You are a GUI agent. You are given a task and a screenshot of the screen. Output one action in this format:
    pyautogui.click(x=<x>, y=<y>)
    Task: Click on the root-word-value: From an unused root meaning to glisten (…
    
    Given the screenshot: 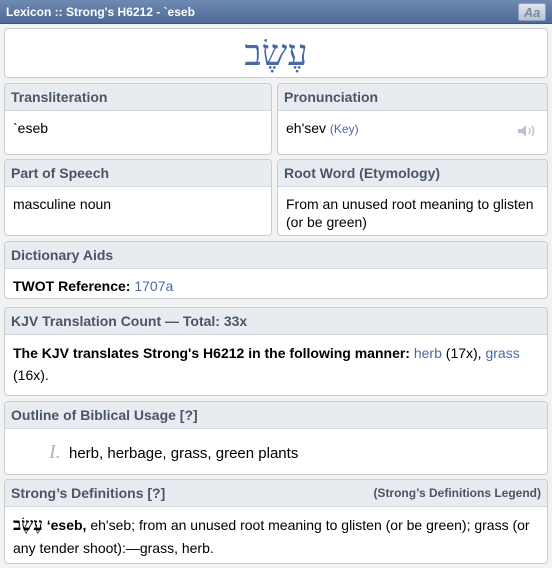 What is the action you would take?
    pyautogui.click(x=410, y=213)
    